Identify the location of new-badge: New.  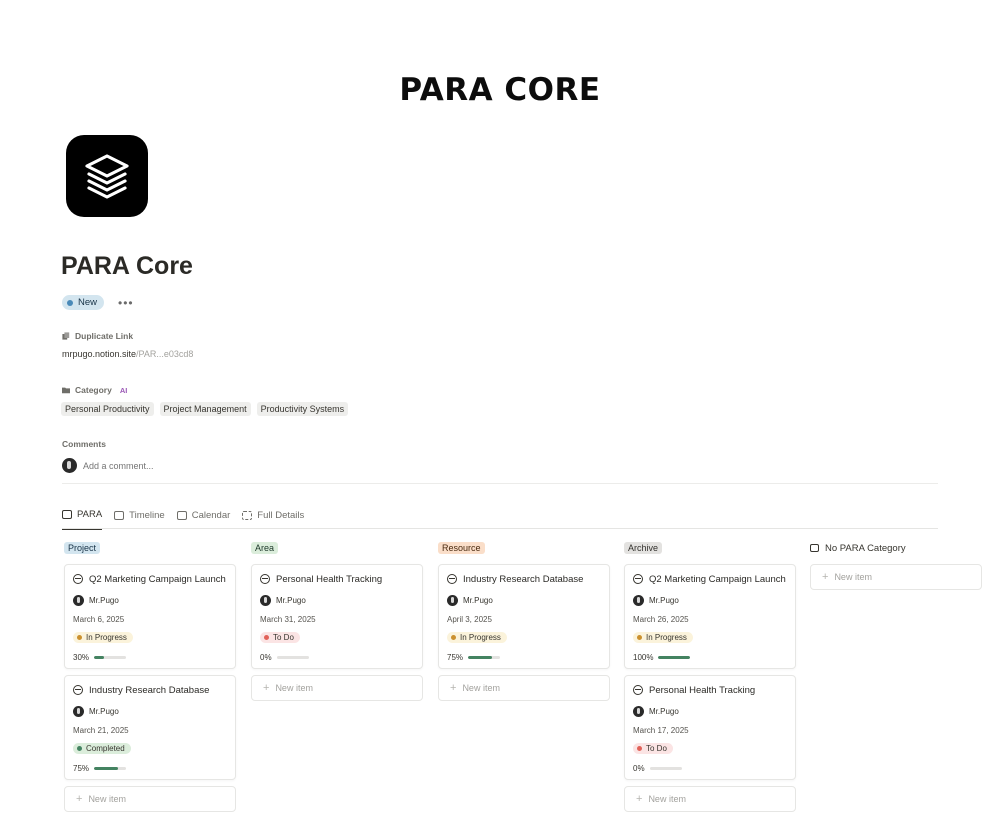
(83, 302).